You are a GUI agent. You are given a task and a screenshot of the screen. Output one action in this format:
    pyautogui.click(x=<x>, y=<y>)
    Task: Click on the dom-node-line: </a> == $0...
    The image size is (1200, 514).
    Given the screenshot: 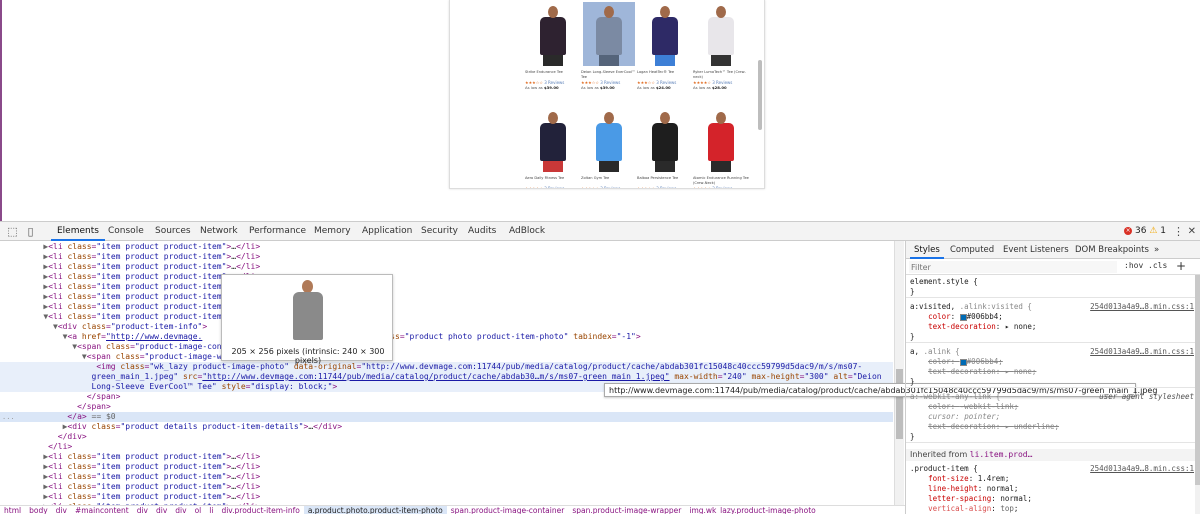 What is the action you would take?
    pyautogui.click(x=446, y=417)
    